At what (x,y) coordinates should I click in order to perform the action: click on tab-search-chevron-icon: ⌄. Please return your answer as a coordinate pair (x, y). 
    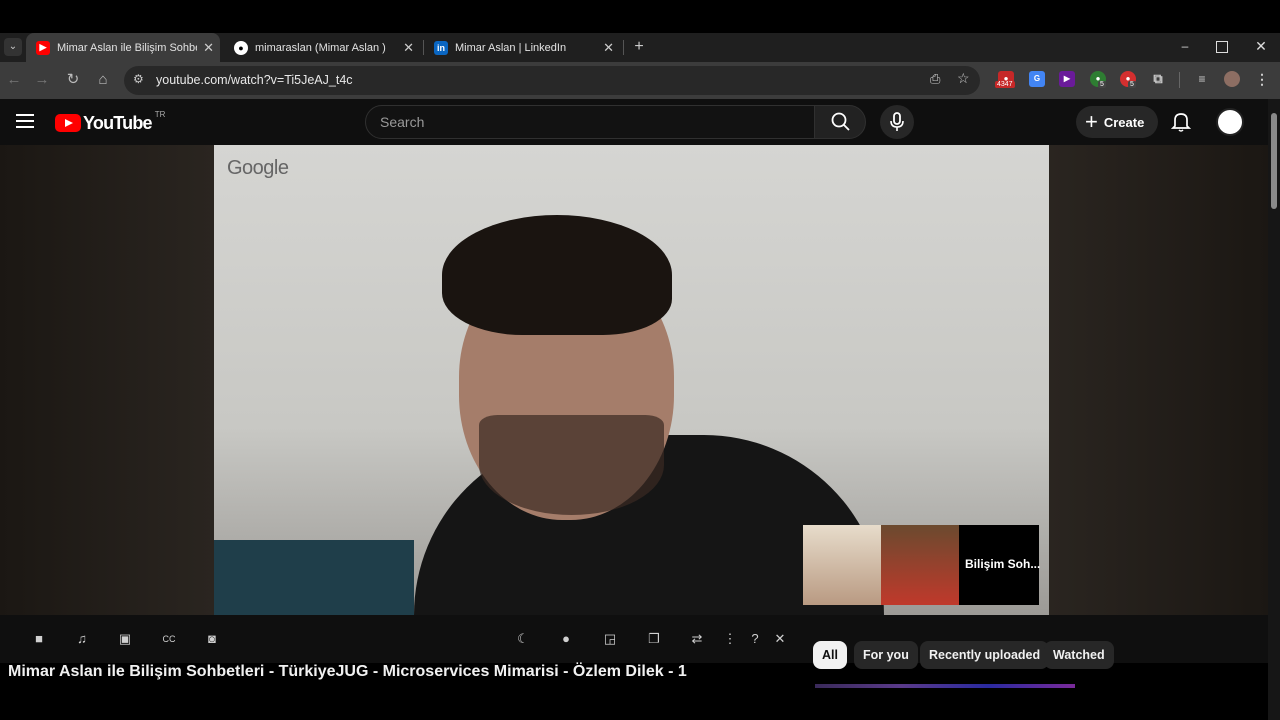
    Looking at the image, I should click on (13, 47).